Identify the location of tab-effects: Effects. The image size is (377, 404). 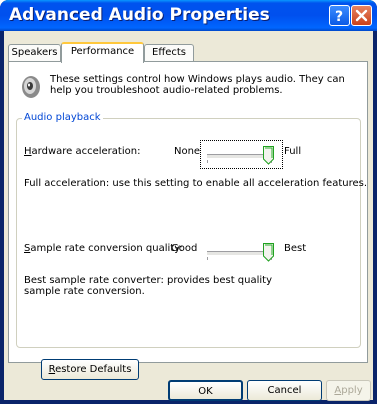
(169, 52).